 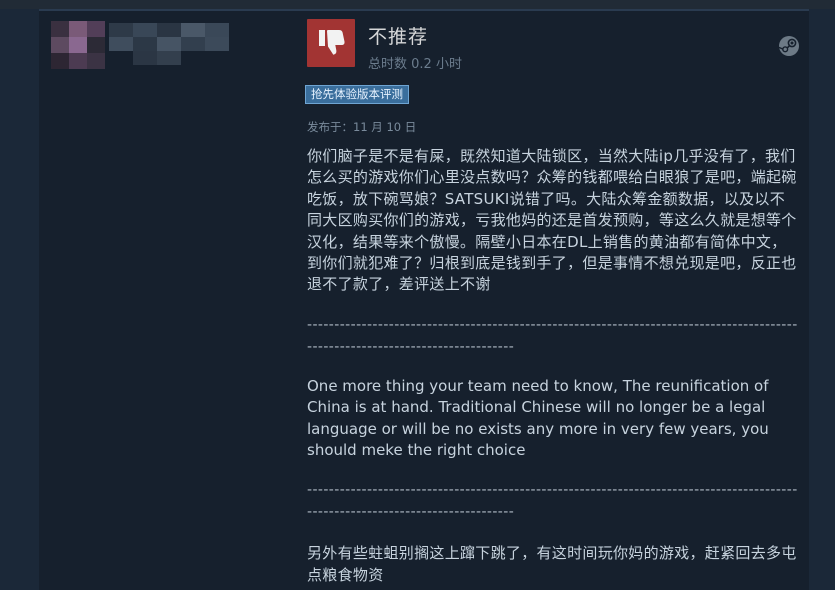 I want to click on review-author, so click(x=168, y=51).